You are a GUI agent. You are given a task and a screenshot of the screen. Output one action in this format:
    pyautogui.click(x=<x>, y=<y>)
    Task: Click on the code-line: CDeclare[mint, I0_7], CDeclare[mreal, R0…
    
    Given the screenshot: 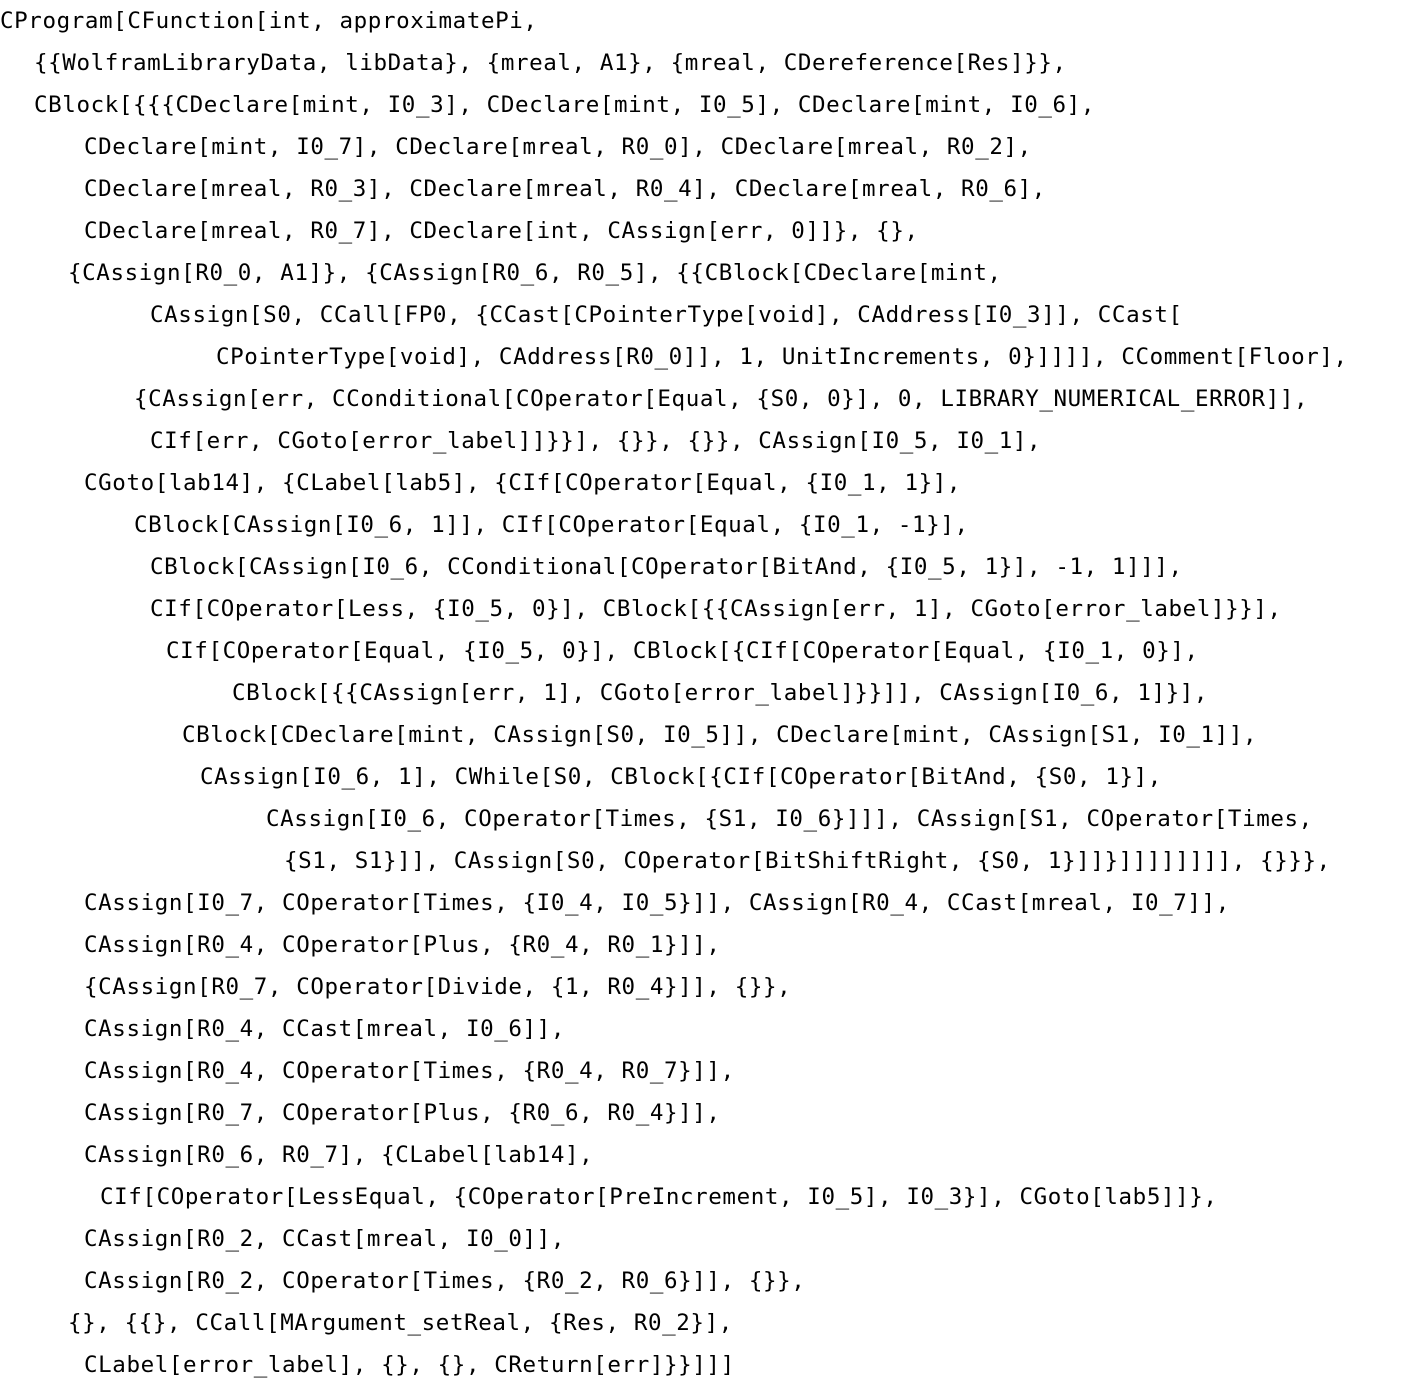 What is the action you would take?
    pyautogui.click(x=558, y=147)
    